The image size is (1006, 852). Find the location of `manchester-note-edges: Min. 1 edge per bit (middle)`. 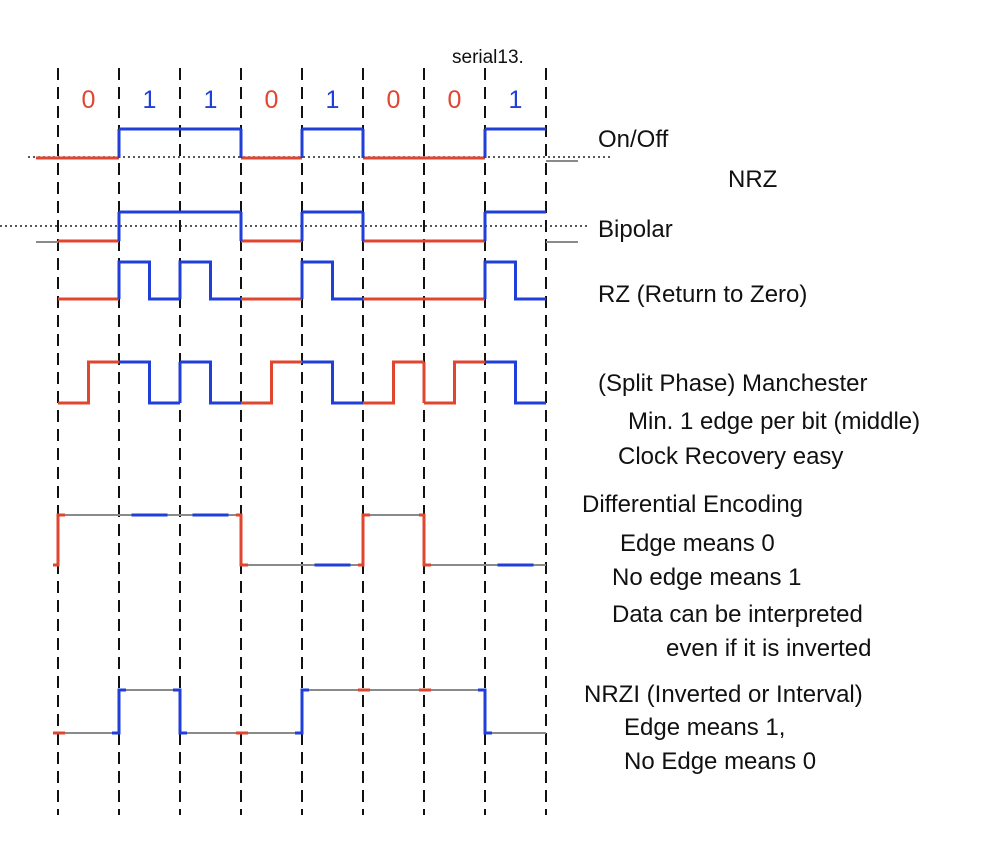

manchester-note-edges: Min. 1 edge per bit (middle) is located at coordinates (774, 421).